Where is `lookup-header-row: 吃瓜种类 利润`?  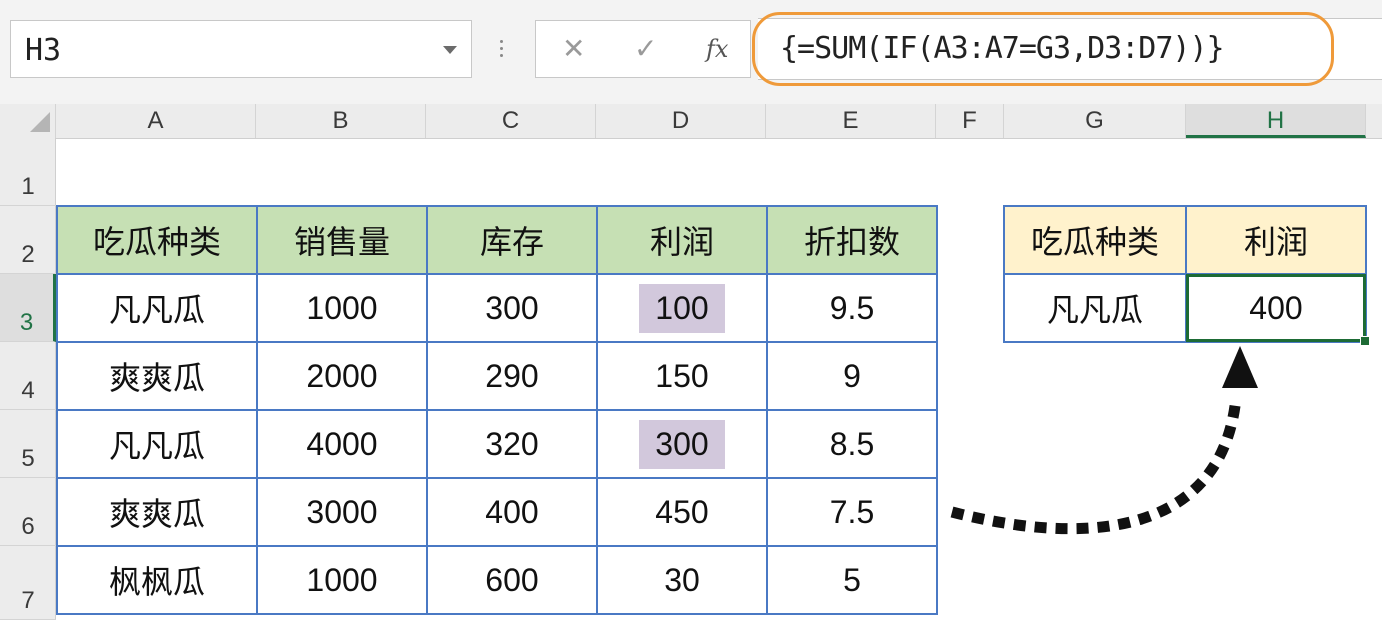 lookup-header-row: 吃瓜种类 利润 is located at coordinates (1185, 240).